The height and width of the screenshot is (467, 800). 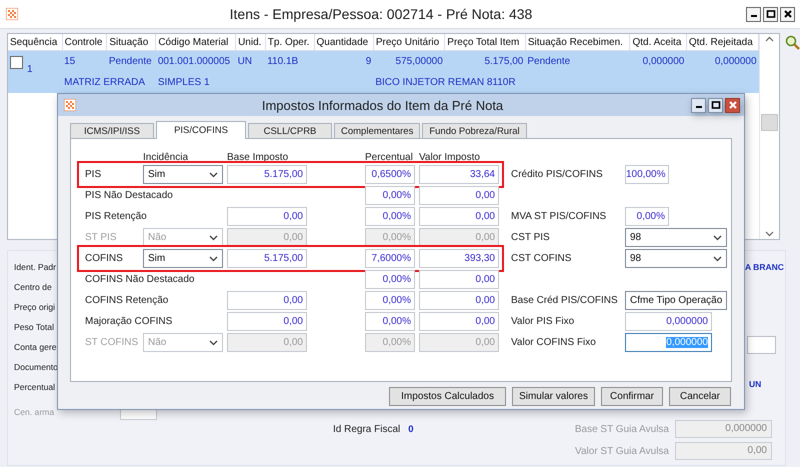 What do you see at coordinates (792, 42) in the screenshot?
I see `search-icon` at bounding box center [792, 42].